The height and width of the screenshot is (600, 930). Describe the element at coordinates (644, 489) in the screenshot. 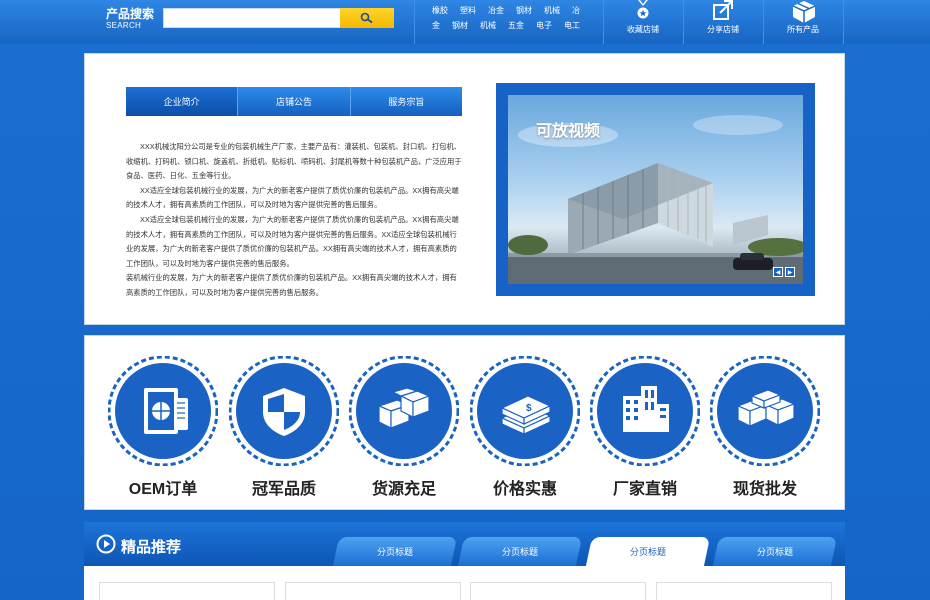

I see `feature-label: 厂家直销` at that location.